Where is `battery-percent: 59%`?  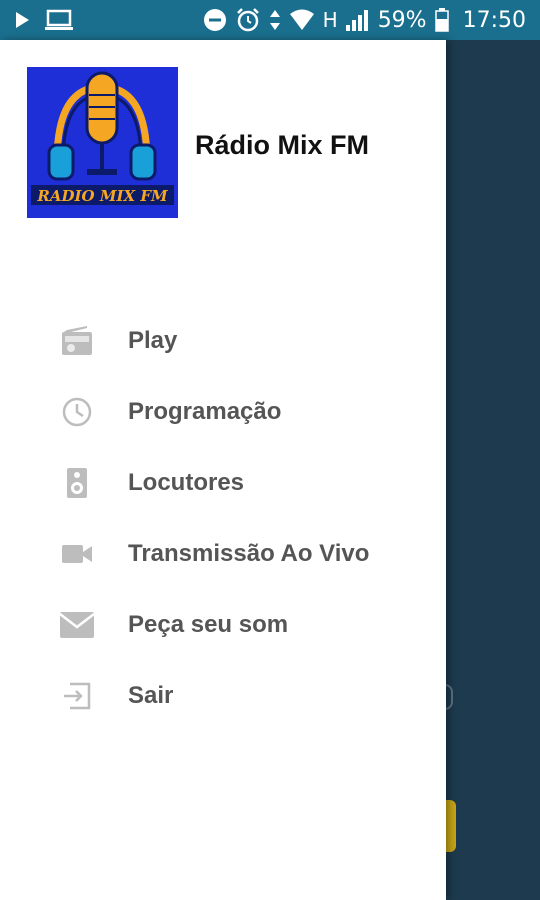 battery-percent: 59% is located at coordinates (402, 20).